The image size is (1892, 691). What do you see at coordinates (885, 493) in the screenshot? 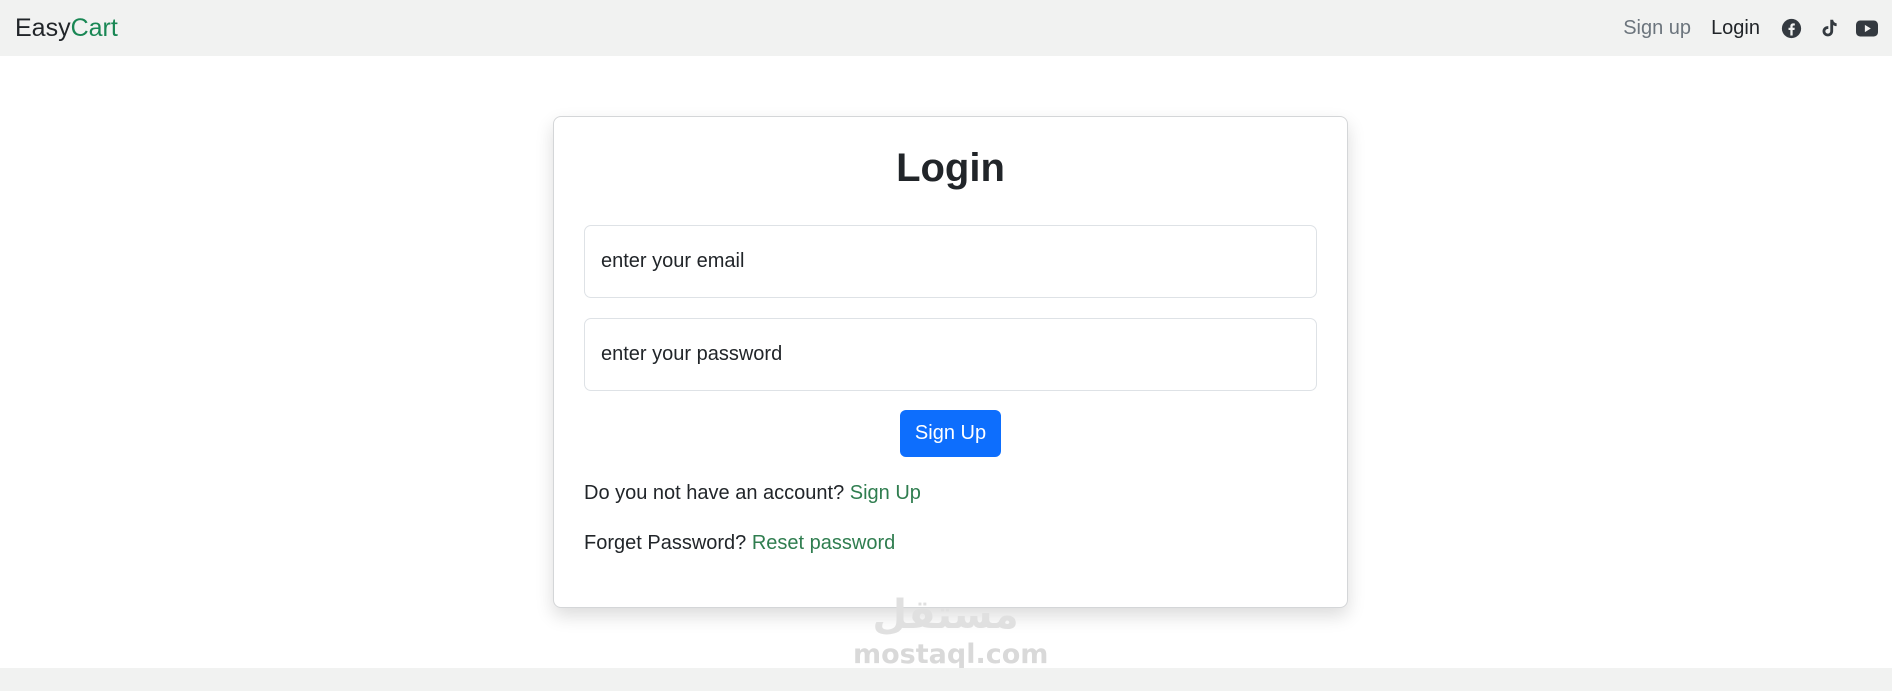
I see `signup-link: Sign Up` at bounding box center [885, 493].